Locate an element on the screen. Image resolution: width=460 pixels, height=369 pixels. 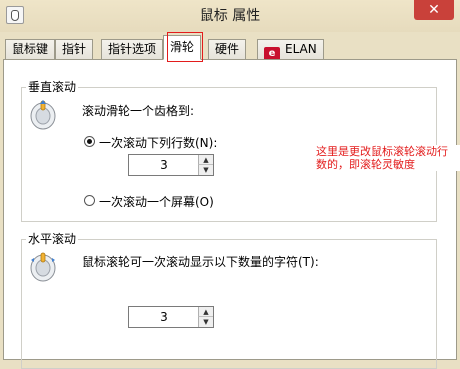
red-annotation: 这里是更改鼠标滚轮滚动行 数的，即滚轮灵敏度 is located at coordinates (388, 158).